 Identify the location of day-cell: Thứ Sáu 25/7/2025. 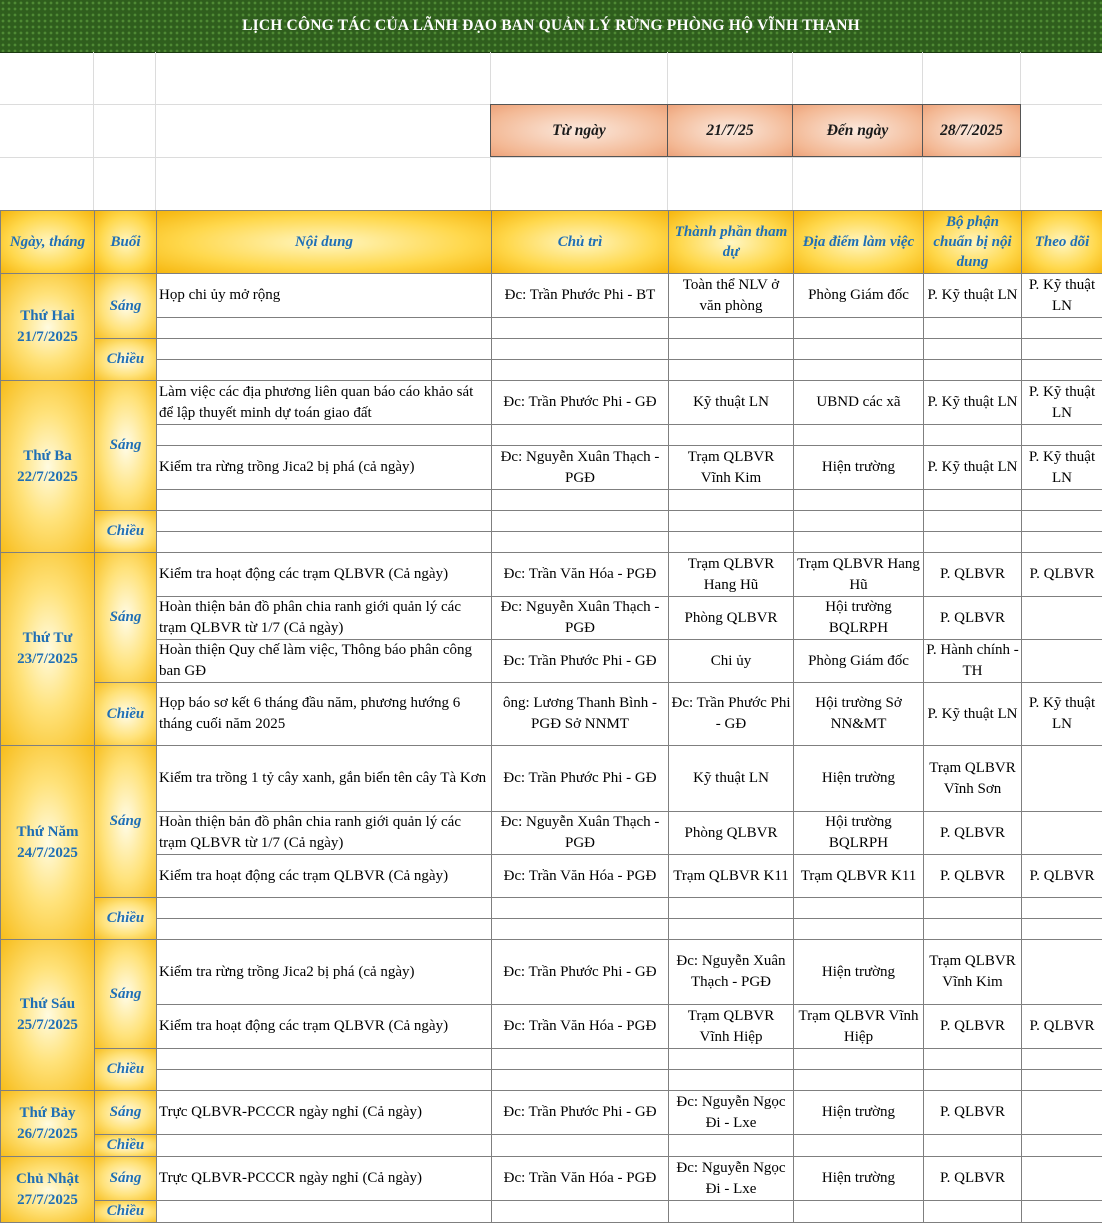
(48, 1015).